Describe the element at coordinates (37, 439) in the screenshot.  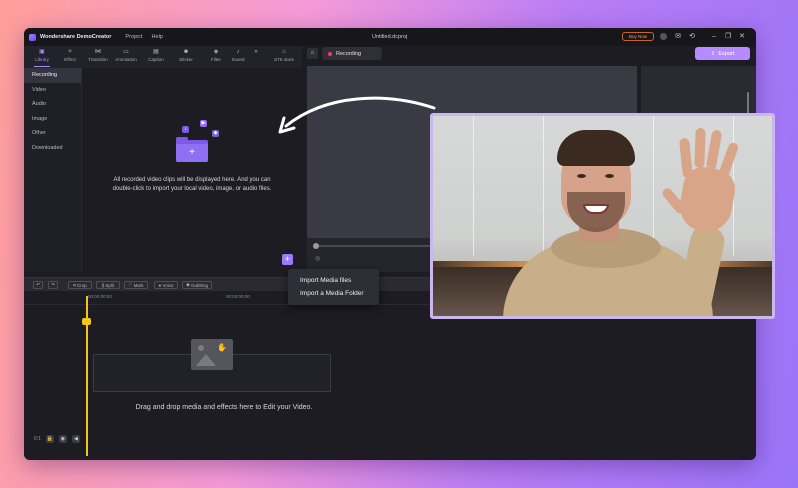
I see `zoom-label: 0:1` at that location.